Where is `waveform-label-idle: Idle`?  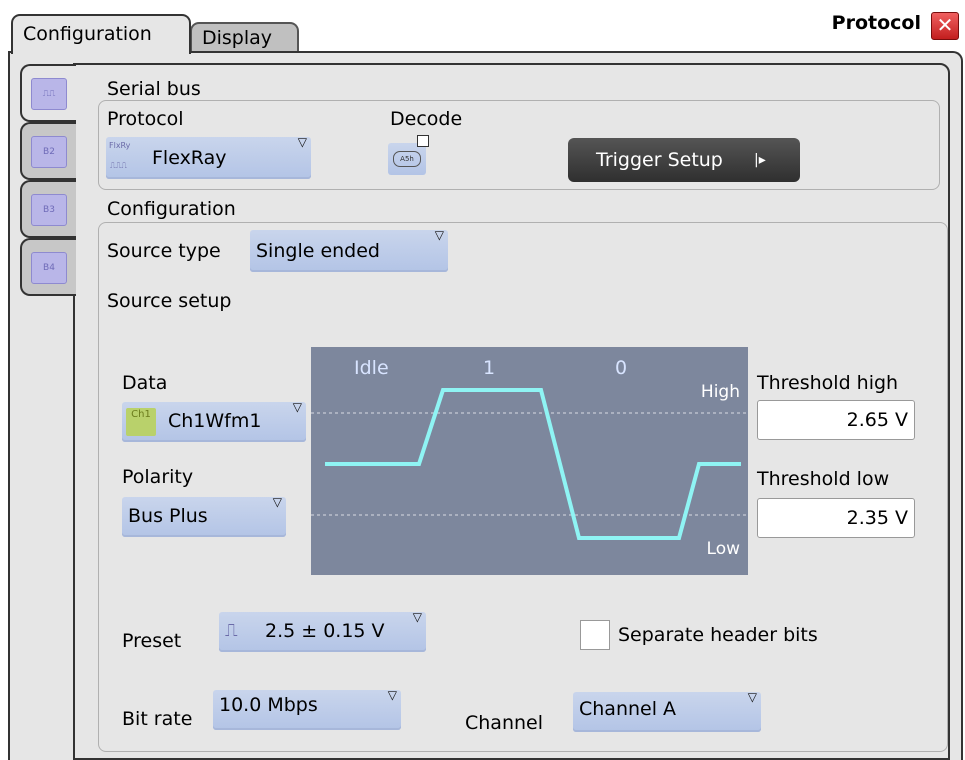 waveform-label-idle: Idle is located at coordinates (371, 368).